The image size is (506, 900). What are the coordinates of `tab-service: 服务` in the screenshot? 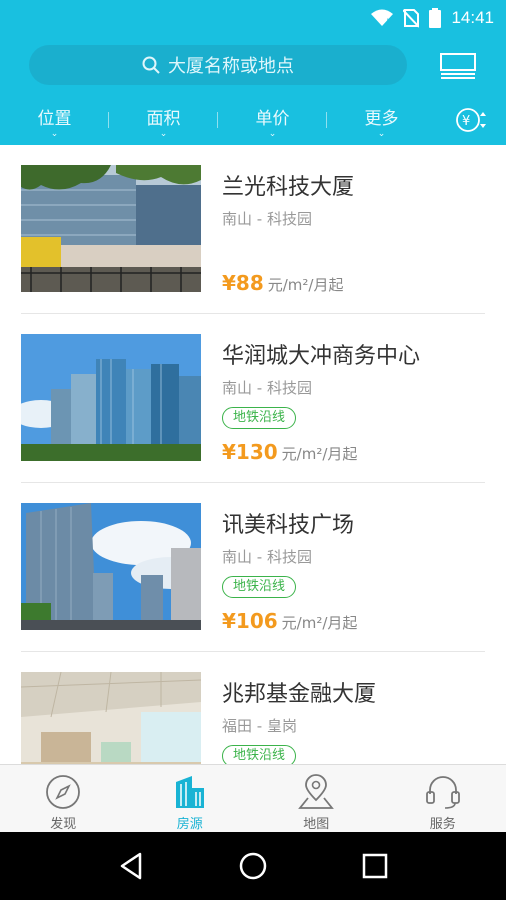 It's located at (443, 798).